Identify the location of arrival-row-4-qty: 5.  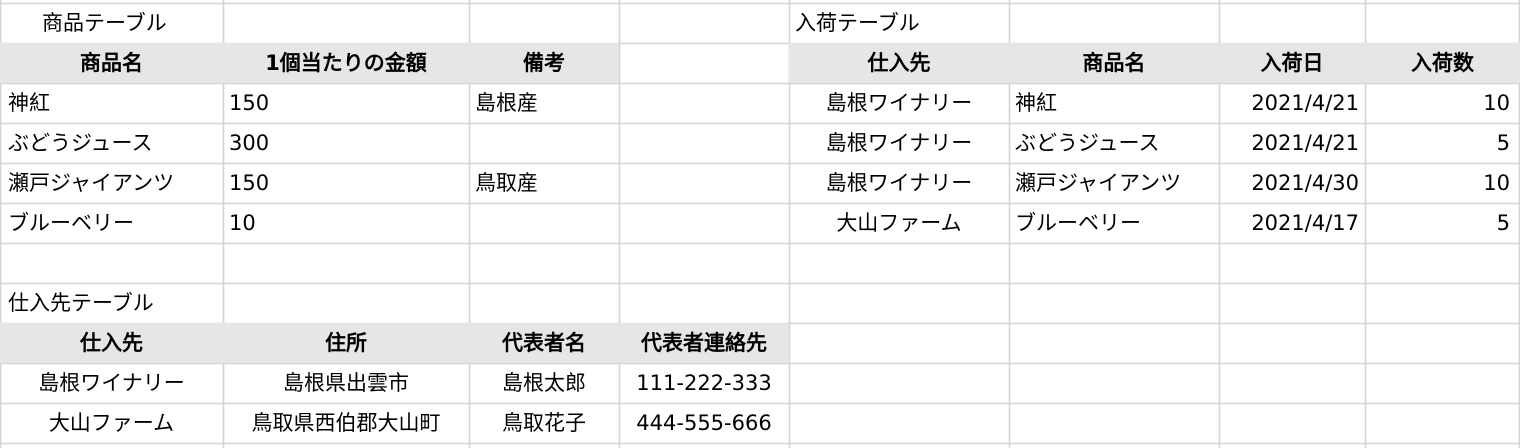
(1442, 223).